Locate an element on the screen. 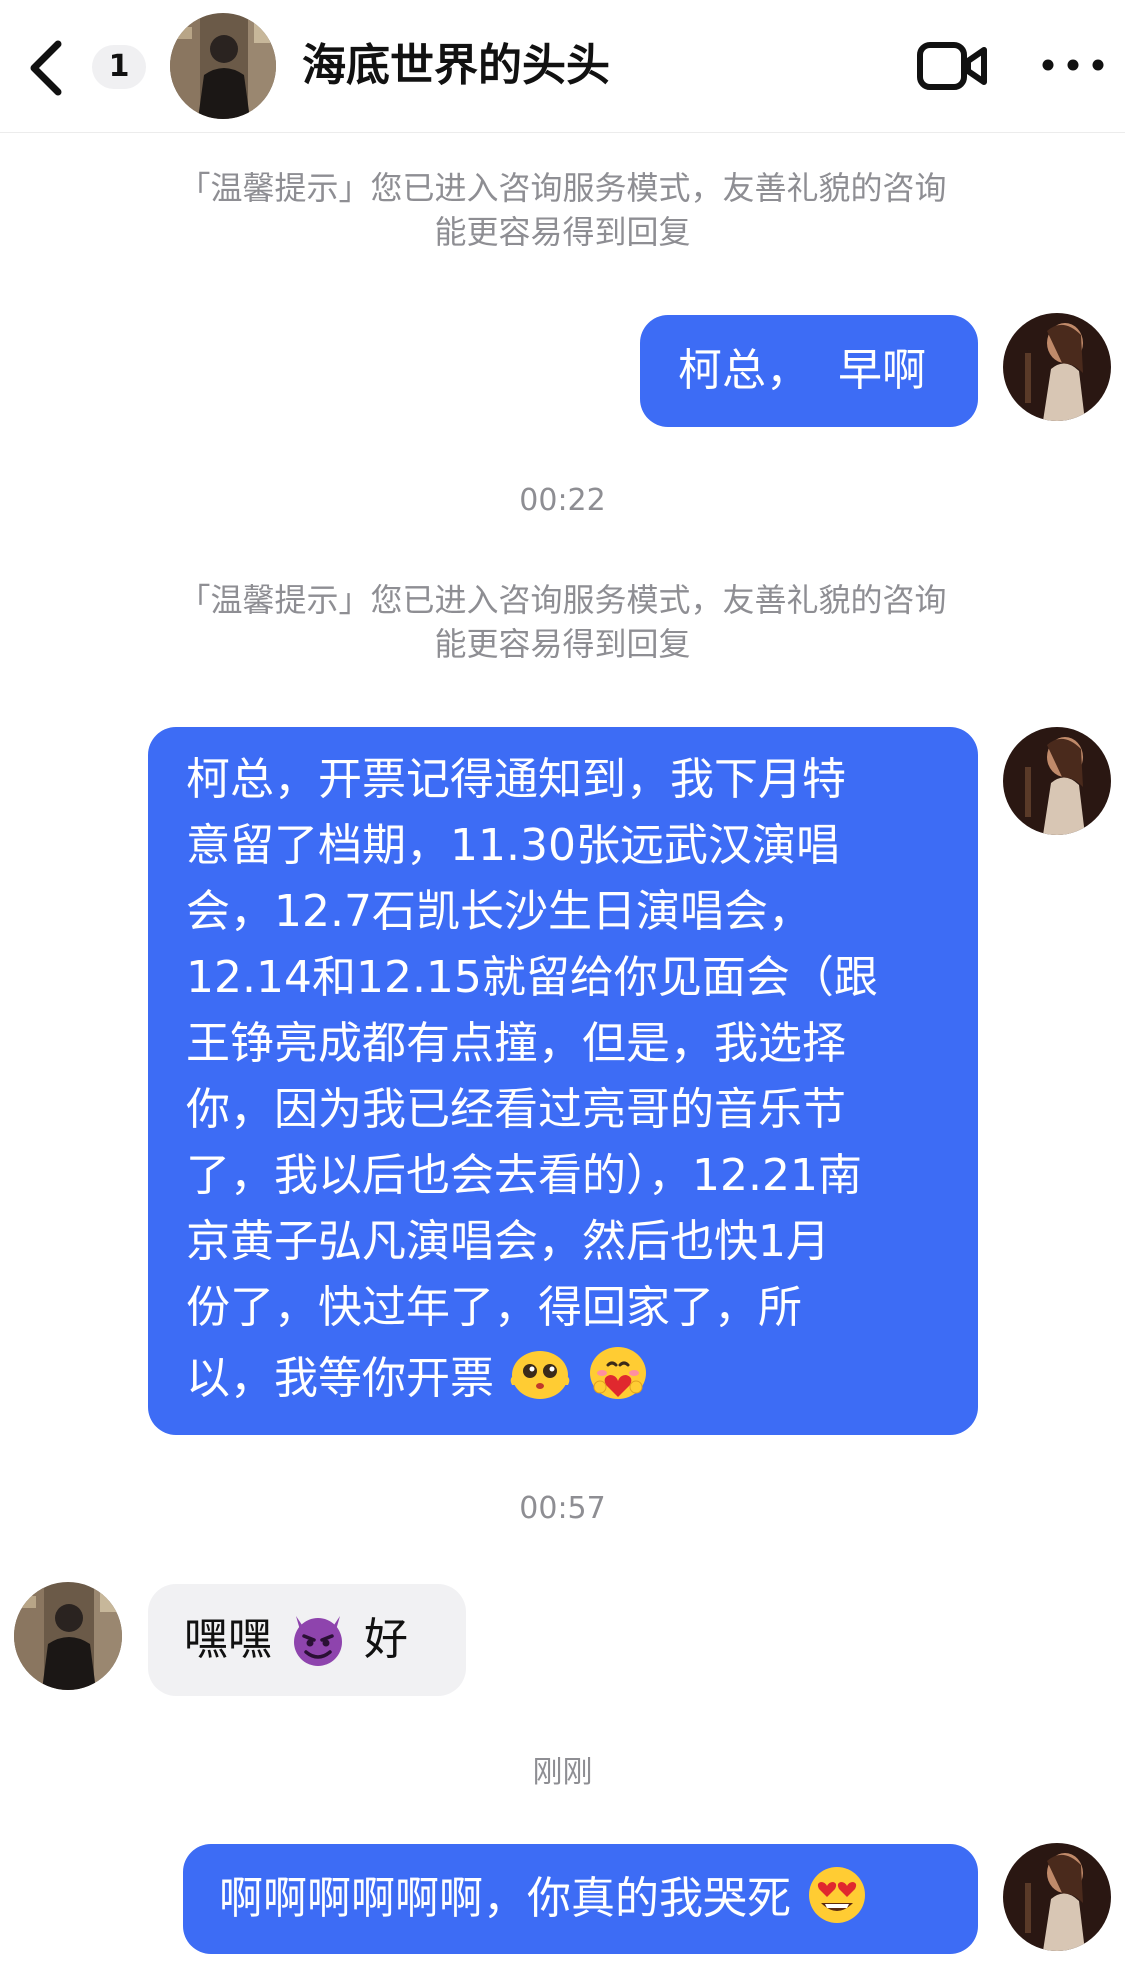  chat-header: 1 海底世界的头头 is located at coordinates (562, 66).